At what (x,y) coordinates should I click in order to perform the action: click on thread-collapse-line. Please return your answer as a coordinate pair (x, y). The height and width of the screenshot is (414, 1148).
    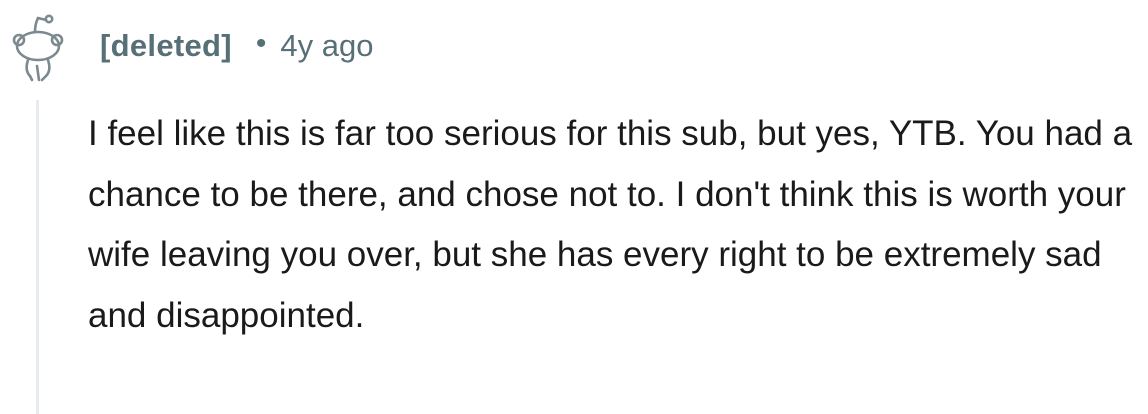
    Looking at the image, I should click on (37, 257).